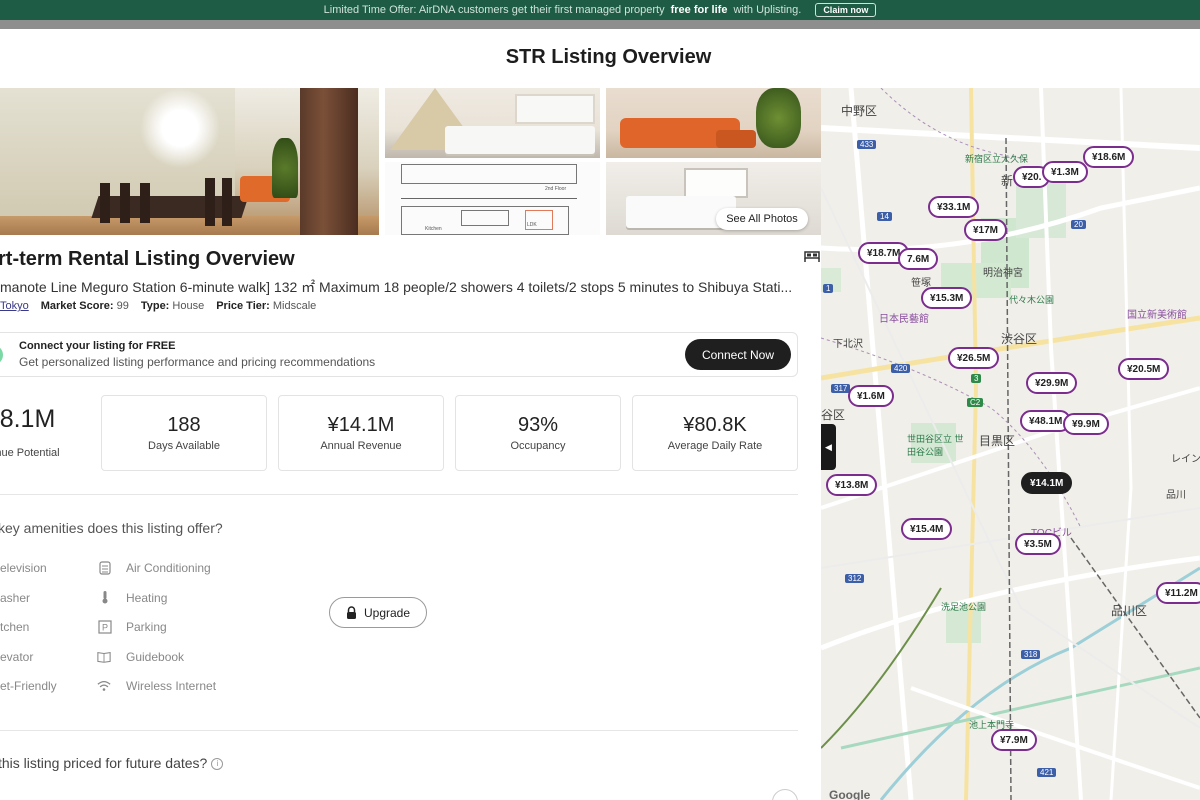 This screenshot has height=800, width=1200. Describe the element at coordinates (1086, 424) in the screenshot. I see `price-pin: ¥9.9M` at that location.